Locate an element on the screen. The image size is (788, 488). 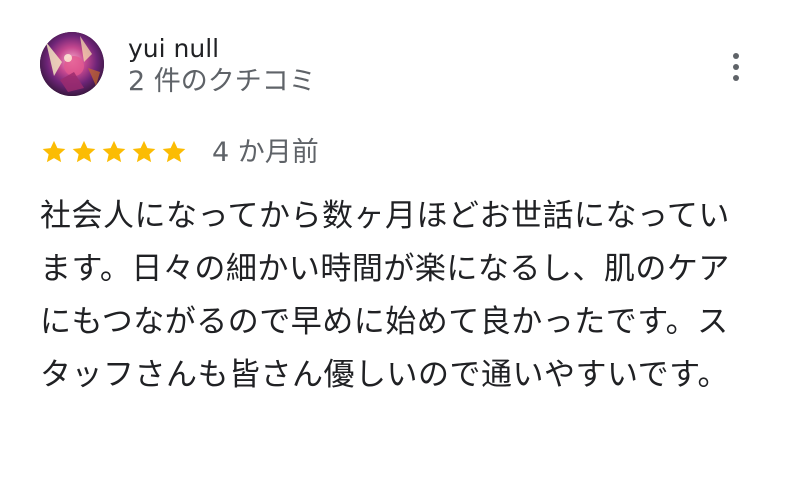
vertical-ellipsis-icon is located at coordinates (736, 67).